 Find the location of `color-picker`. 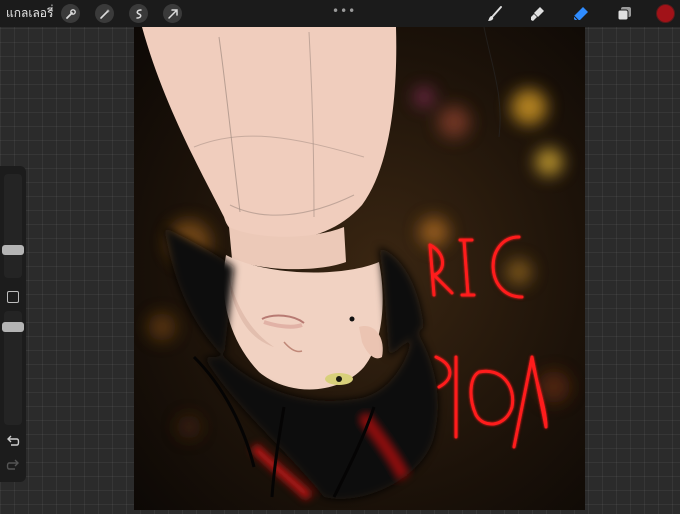

color-picker is located at coordinates (665, 13).